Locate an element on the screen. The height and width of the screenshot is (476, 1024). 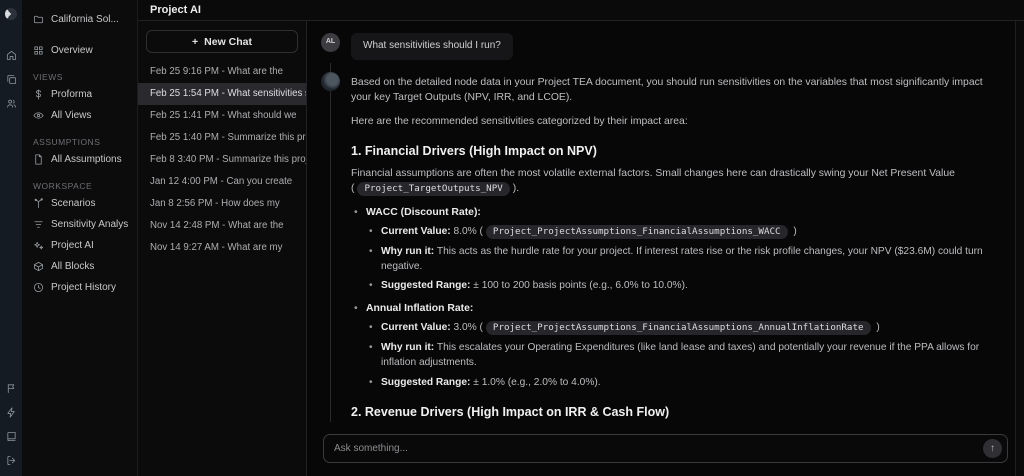
user-avatar: AL is located at coordinates (330, 42).